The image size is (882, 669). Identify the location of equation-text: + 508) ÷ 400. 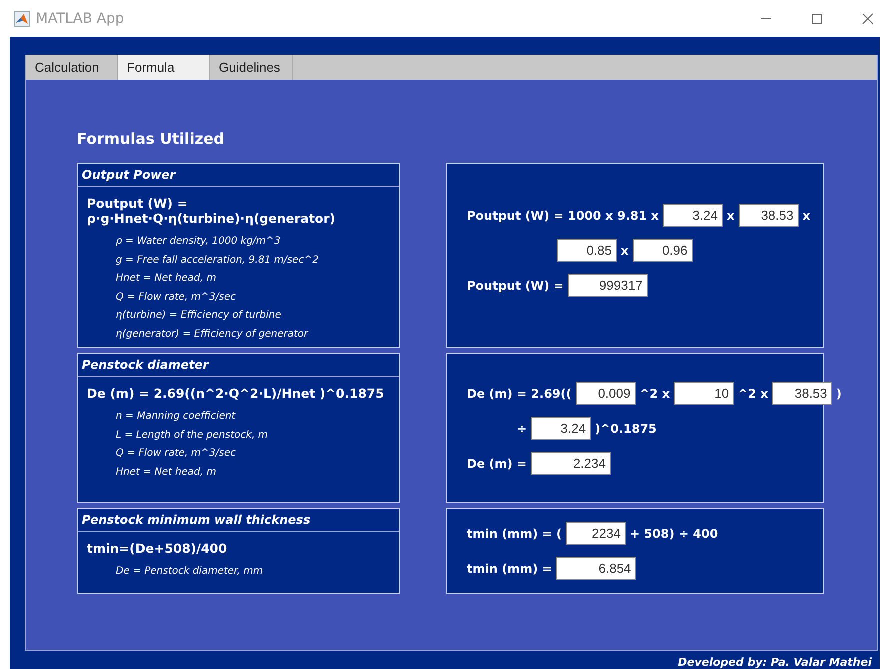
(674, 533).